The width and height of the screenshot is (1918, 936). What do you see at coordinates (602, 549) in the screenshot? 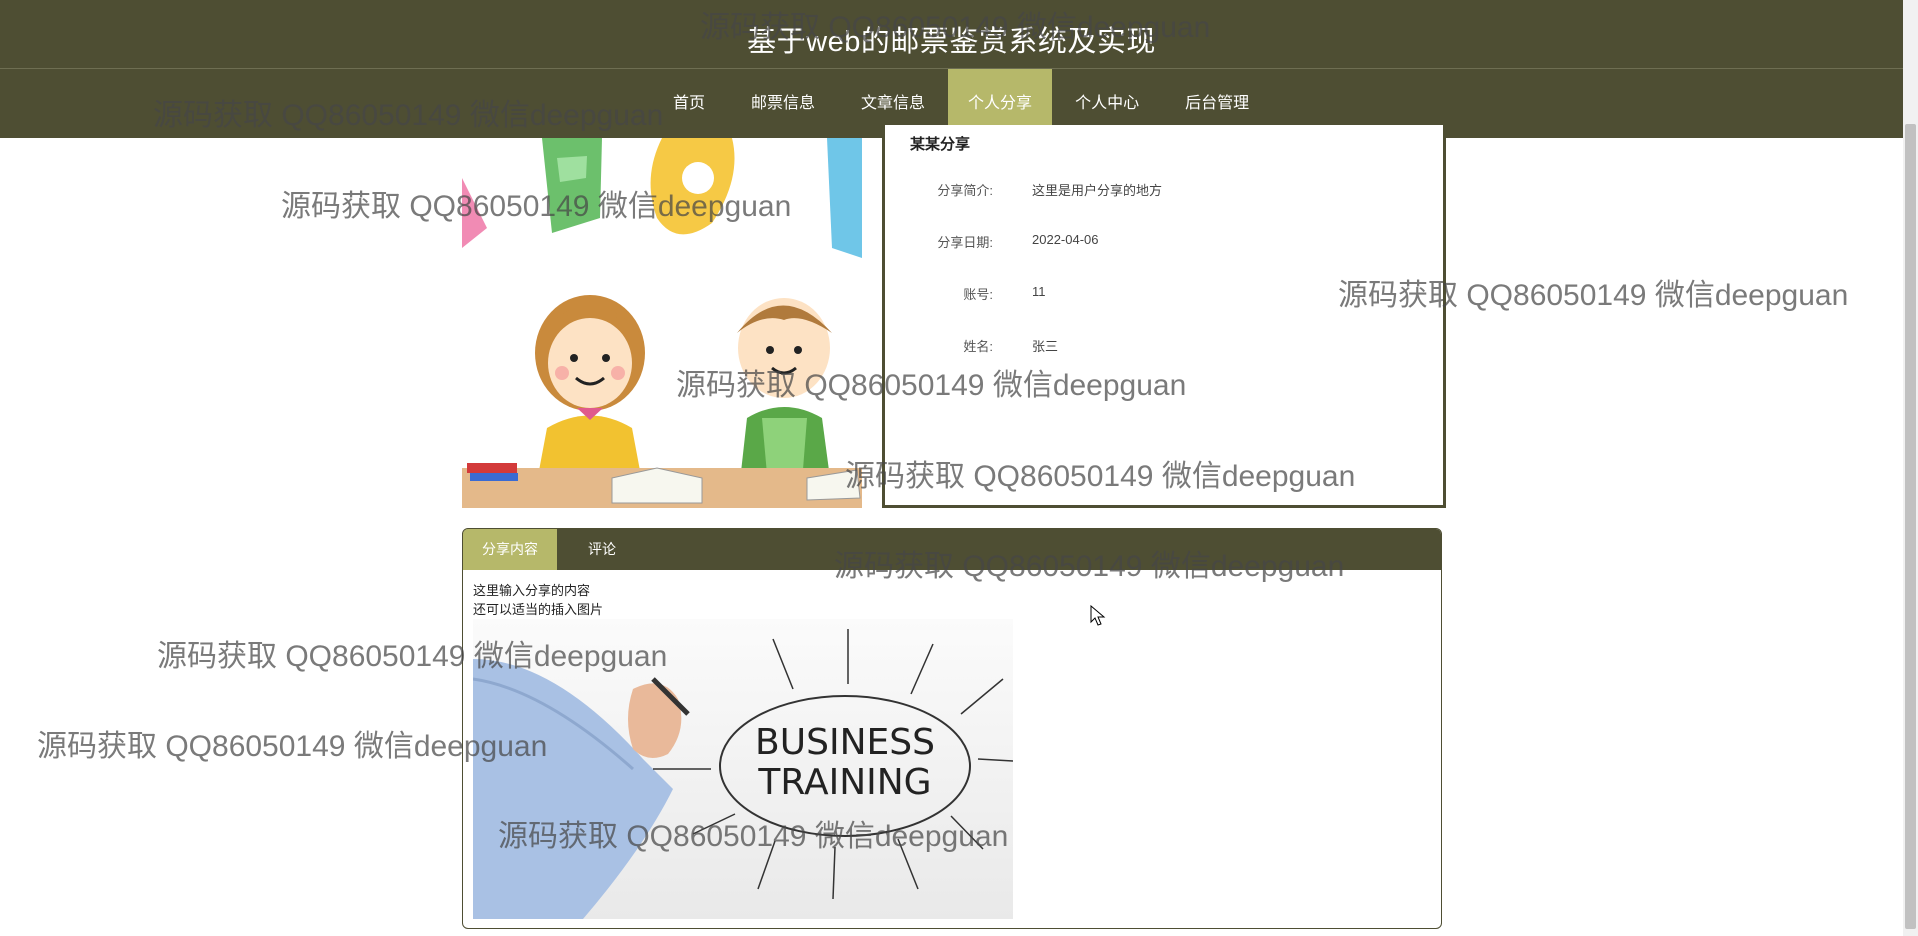
I see `tab-comments: 评论` at bounding box center [602, 549].